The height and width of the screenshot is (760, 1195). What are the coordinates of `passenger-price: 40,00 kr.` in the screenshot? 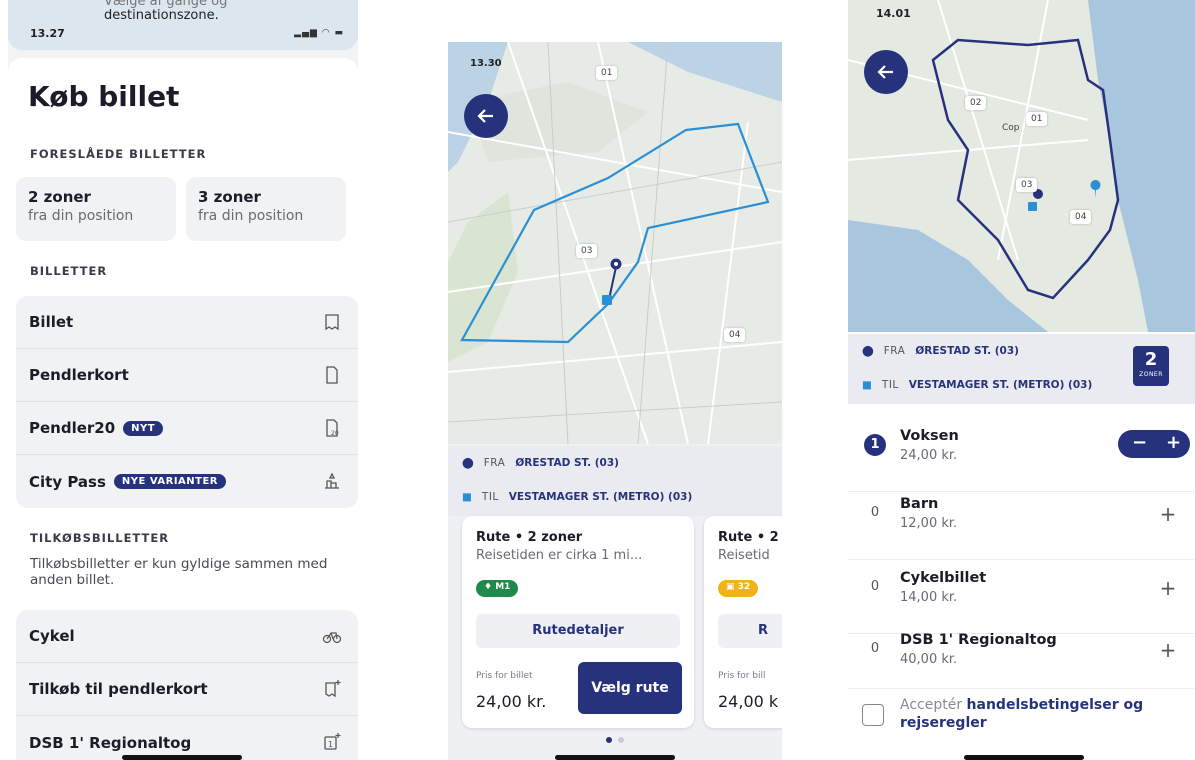 It's located at (929, 659).